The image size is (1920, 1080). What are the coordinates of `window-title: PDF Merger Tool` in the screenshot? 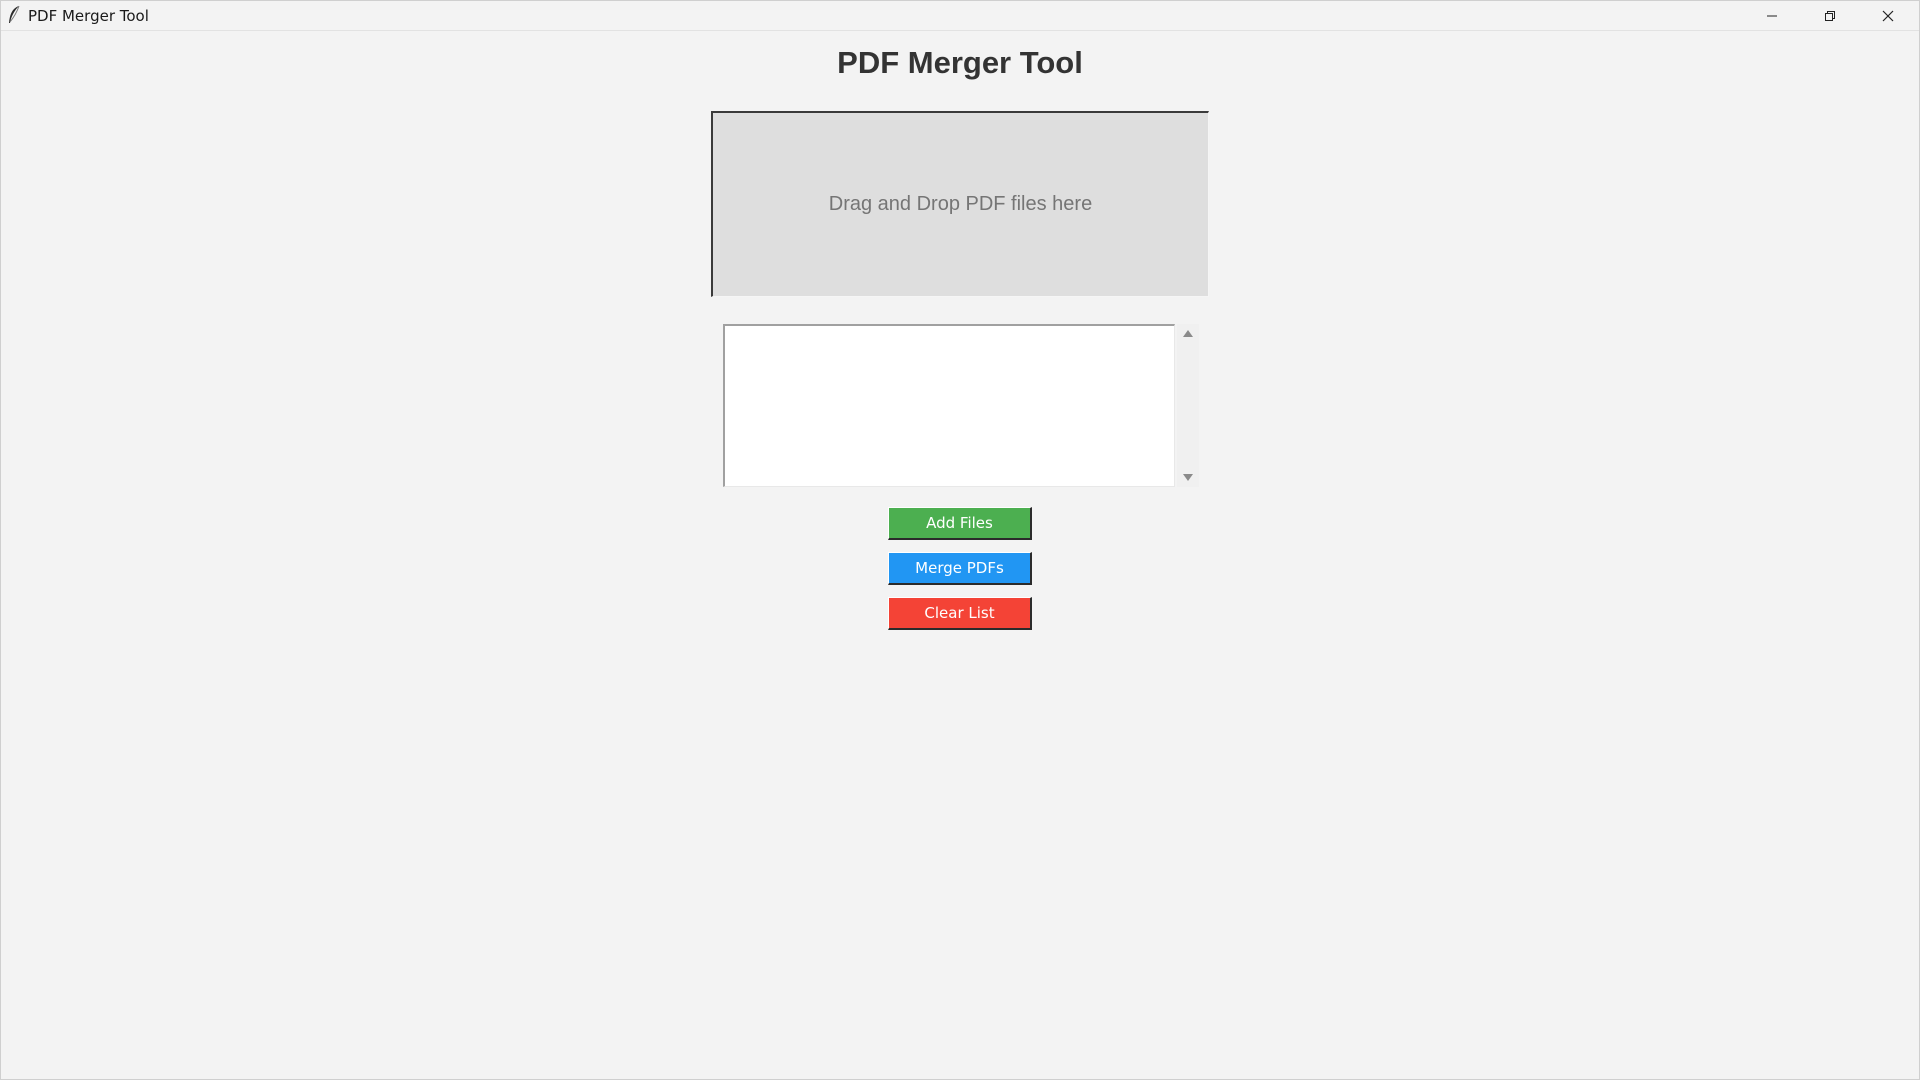 It's located at (88, 16).